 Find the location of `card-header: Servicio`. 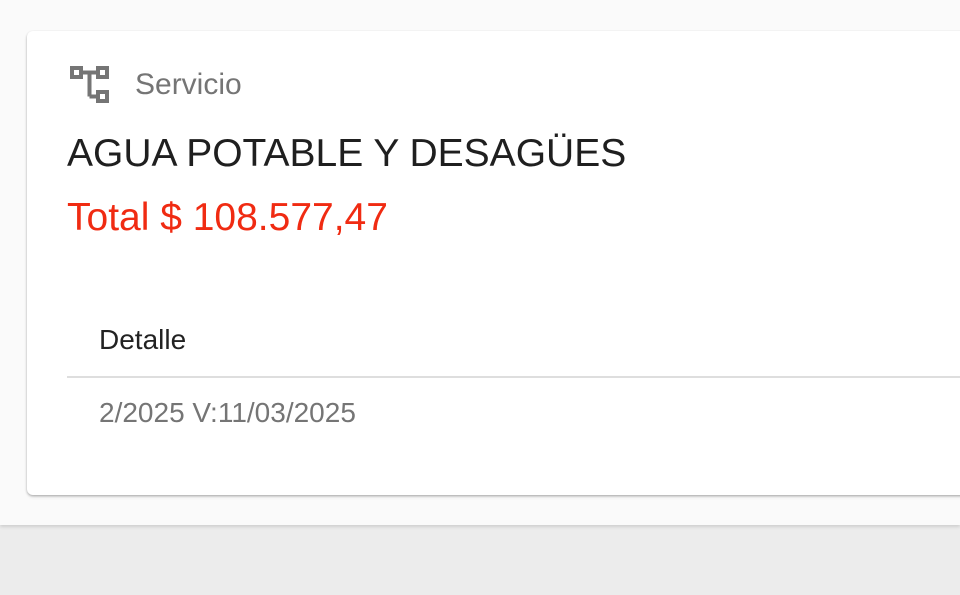

card-header: Servicio is located at coordinates (156, 85).